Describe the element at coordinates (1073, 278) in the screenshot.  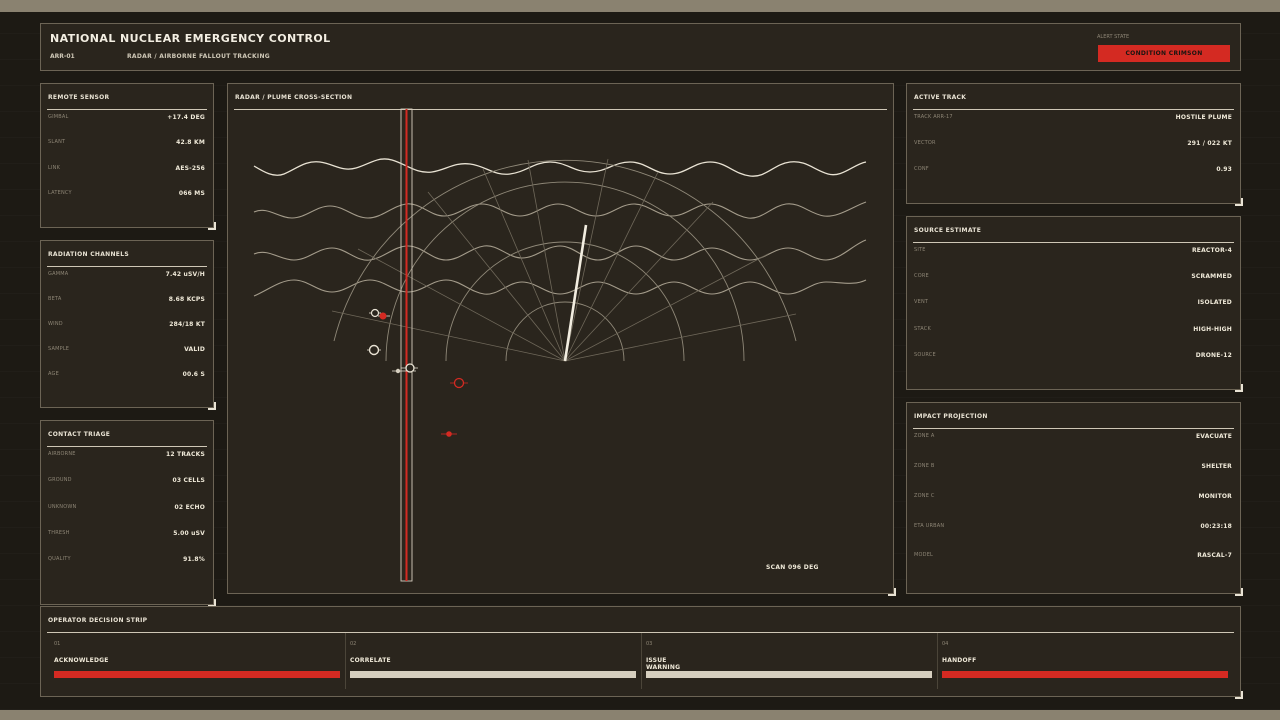
I see `kv-row: CORE SCRAMMED` at that location.